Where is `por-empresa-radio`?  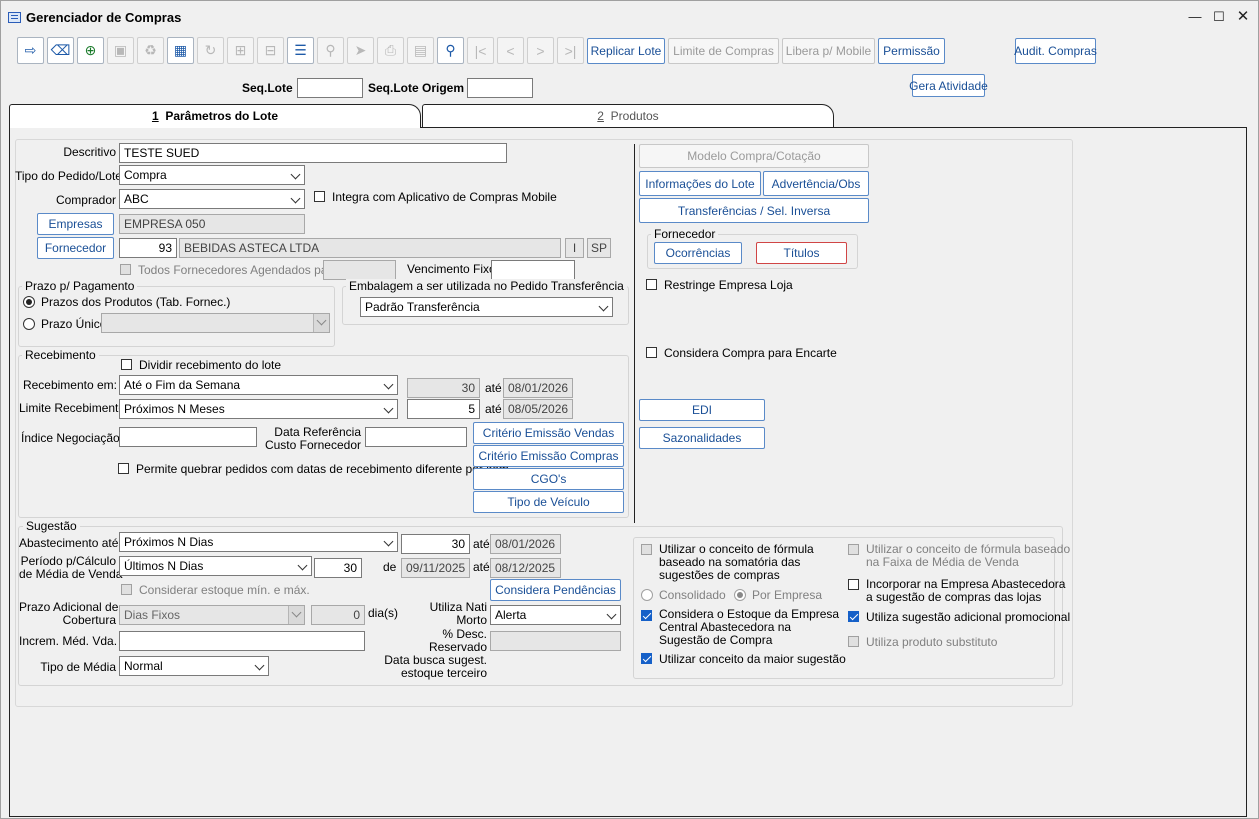 por-empresa-radio is located at coordinates (740, 595).